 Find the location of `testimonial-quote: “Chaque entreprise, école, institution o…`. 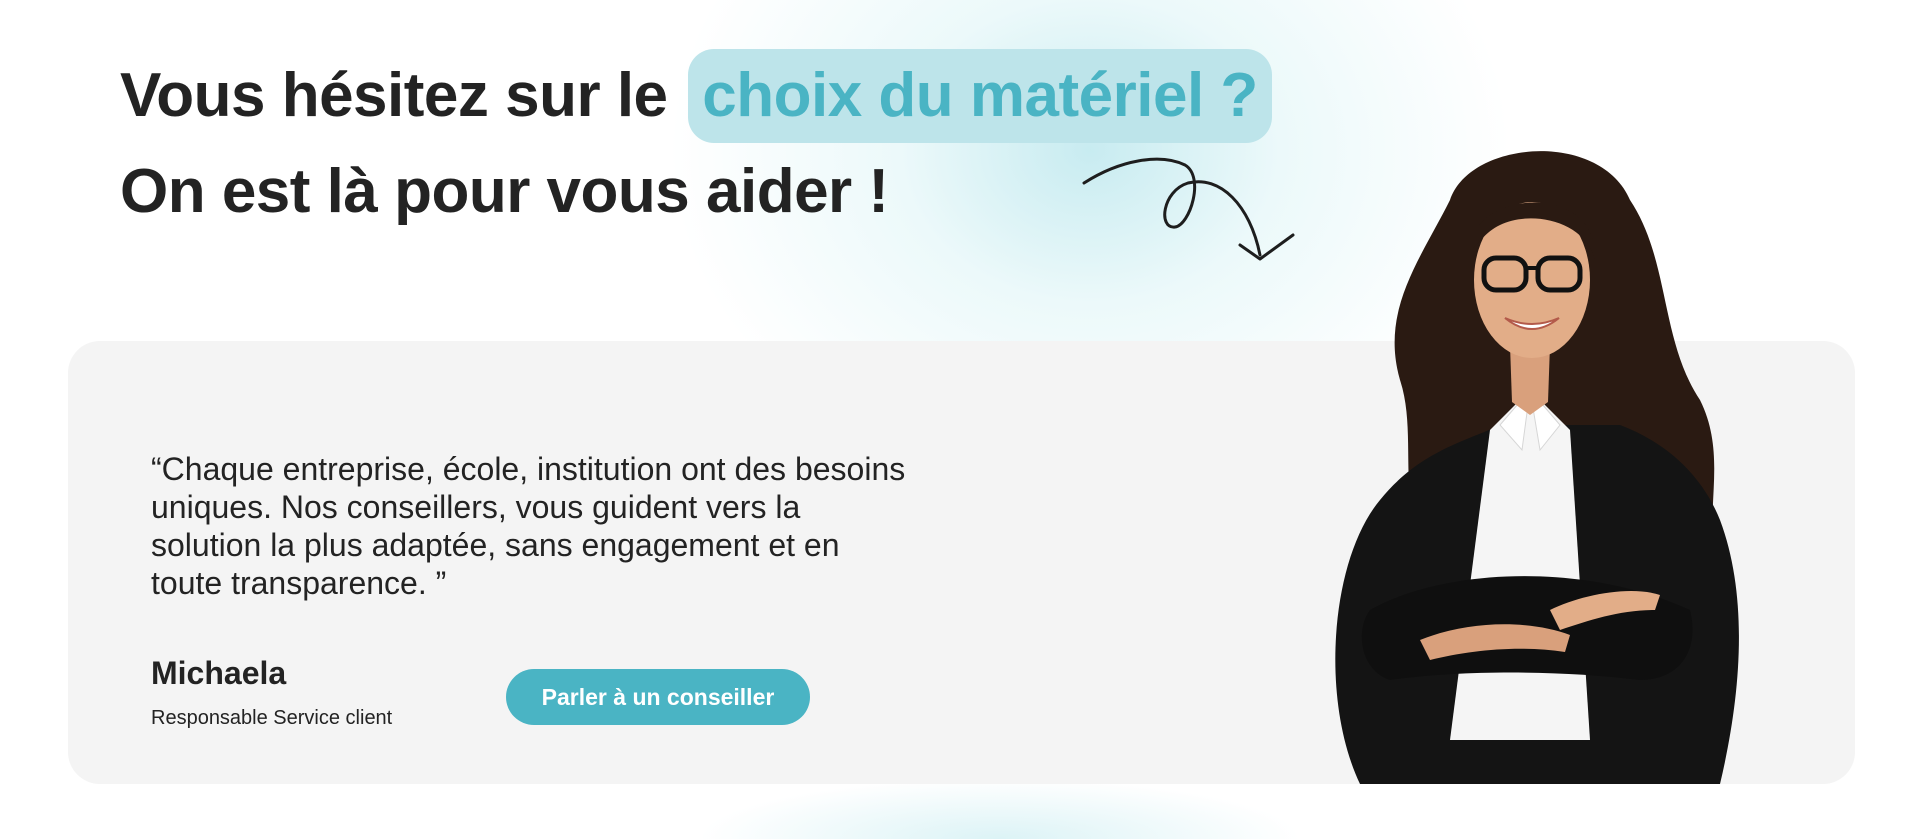

testimonial-quote: “Chaque entreprise, école, institution o… is located at coordinates (528, 526).